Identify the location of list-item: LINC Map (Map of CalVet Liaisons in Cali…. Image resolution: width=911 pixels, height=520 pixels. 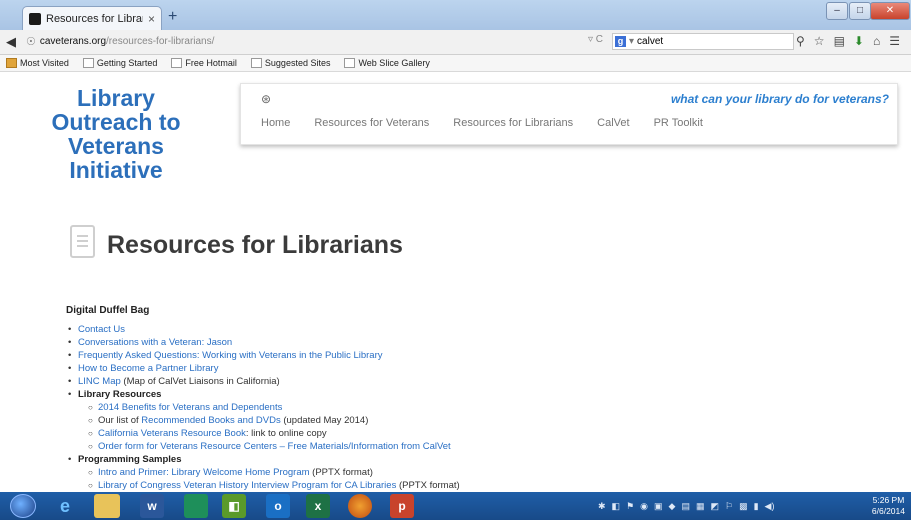
(263, 381).